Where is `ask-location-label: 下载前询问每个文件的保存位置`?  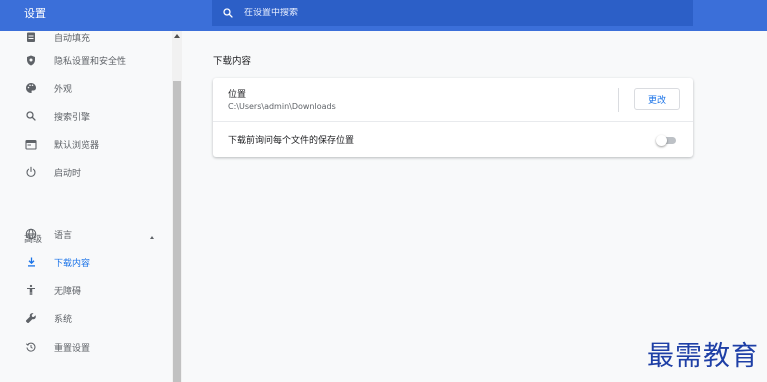
ask-location-label: 下载前询问每个文件的保存位置 is located at coordinates (291, 141).